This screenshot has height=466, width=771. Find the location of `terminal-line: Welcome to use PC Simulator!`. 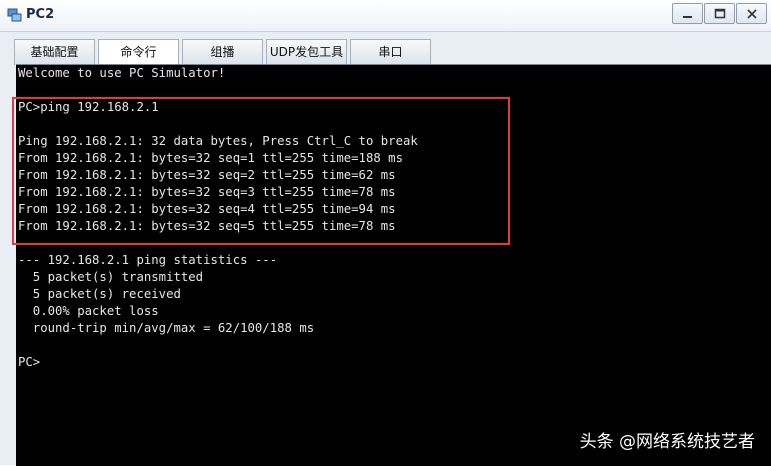

terminal-line: Welcome to use PC Simulator! is located at coordinates (122, 73).